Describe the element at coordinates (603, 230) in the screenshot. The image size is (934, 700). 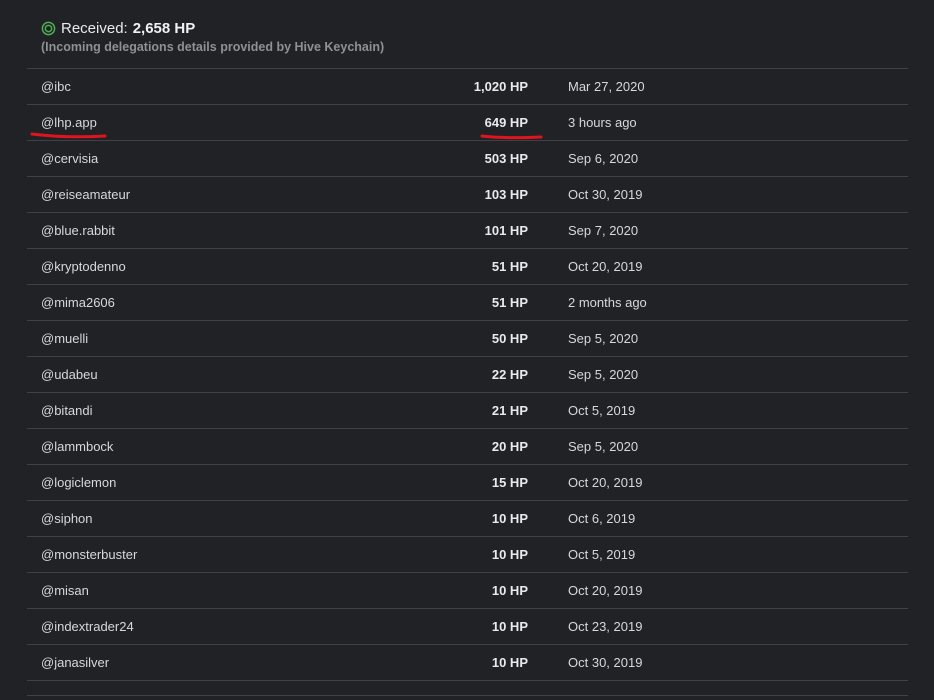
I see `delegation-date: Sep 7, 2020` at that location.